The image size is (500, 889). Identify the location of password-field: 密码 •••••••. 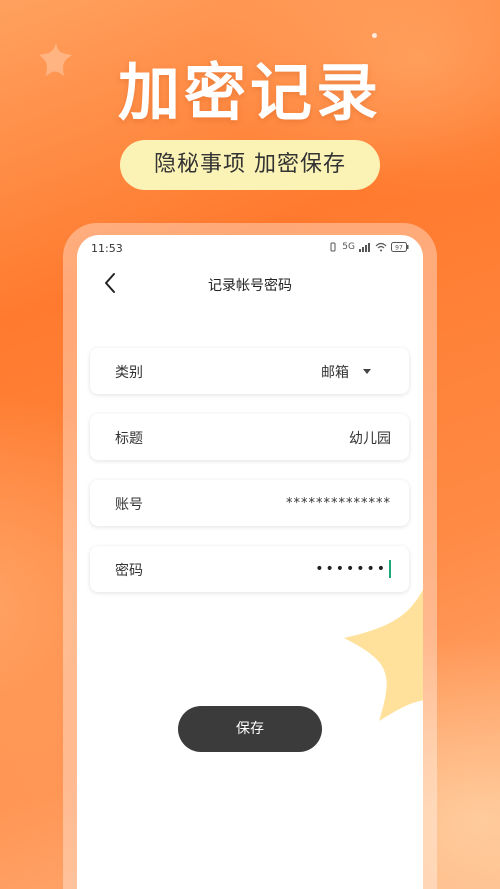
(249, 569).